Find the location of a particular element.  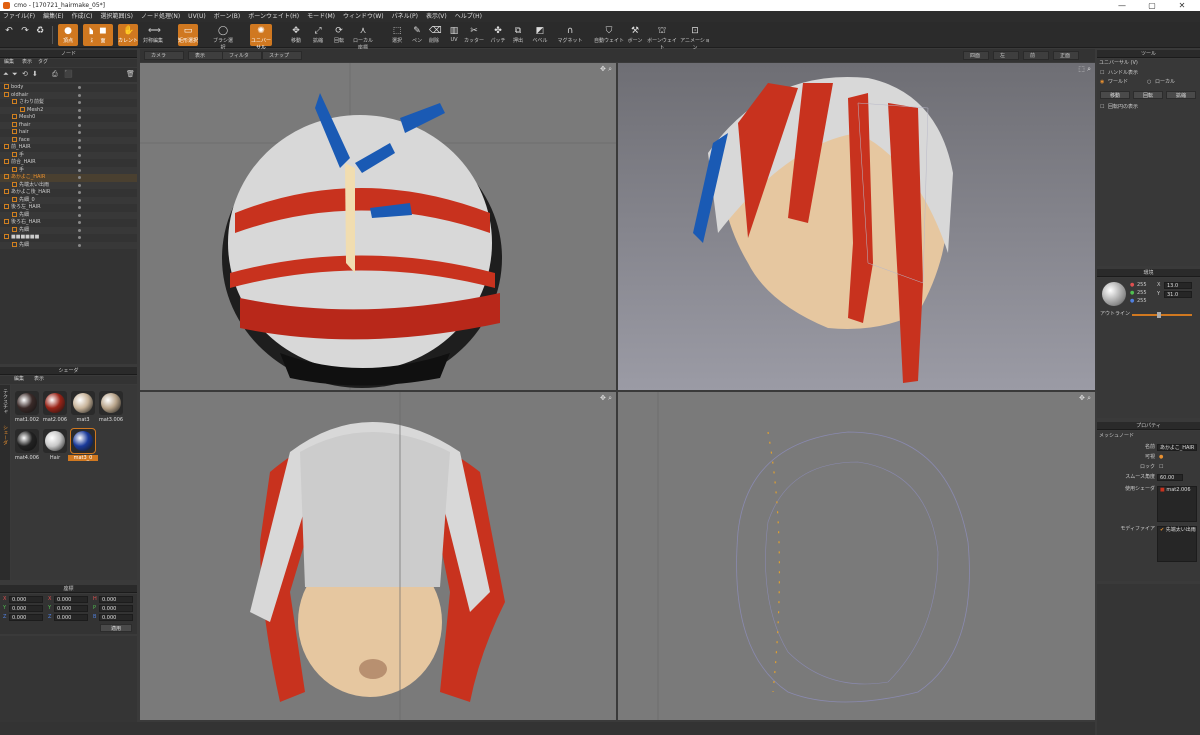

tool-2: ◼ 面 is located at coordinates (103, 35).